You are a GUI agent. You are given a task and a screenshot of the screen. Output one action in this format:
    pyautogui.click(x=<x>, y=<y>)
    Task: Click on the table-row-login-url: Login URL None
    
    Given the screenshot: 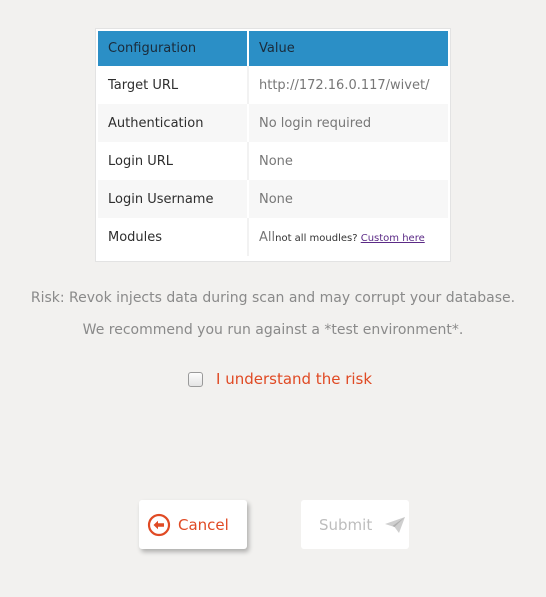 What is the action you would take?
    pyautogui.click(x=273, y=161)
    